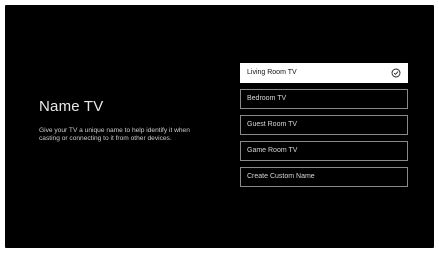 Image resolution: width=439 pixels, height=253 pixels. Describe the element at coordinates (272, 72) in the screenshot. I see `option-label: Living Room TV` at that location.